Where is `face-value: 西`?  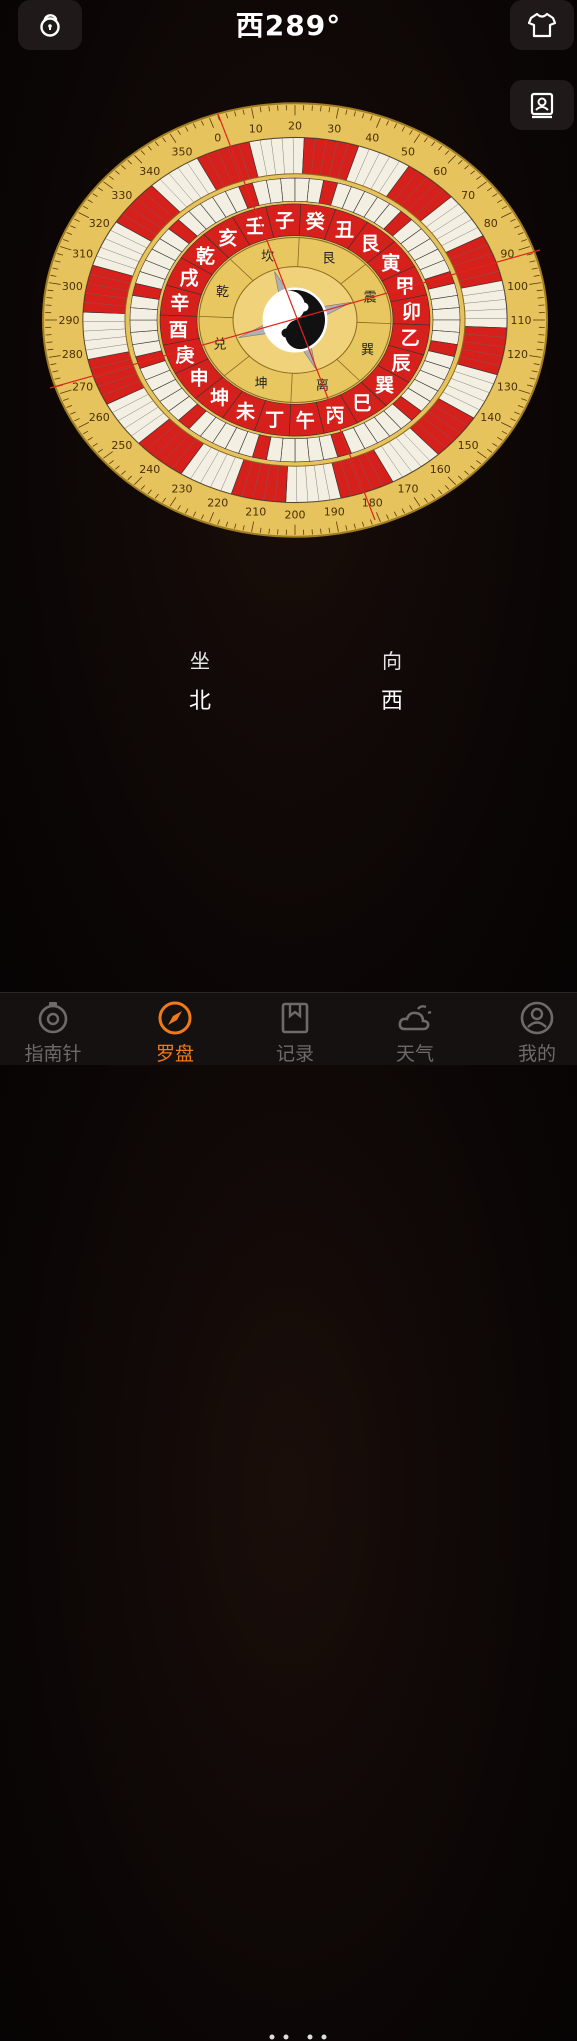 face-value: 西 is located at coordinates (392, 699).